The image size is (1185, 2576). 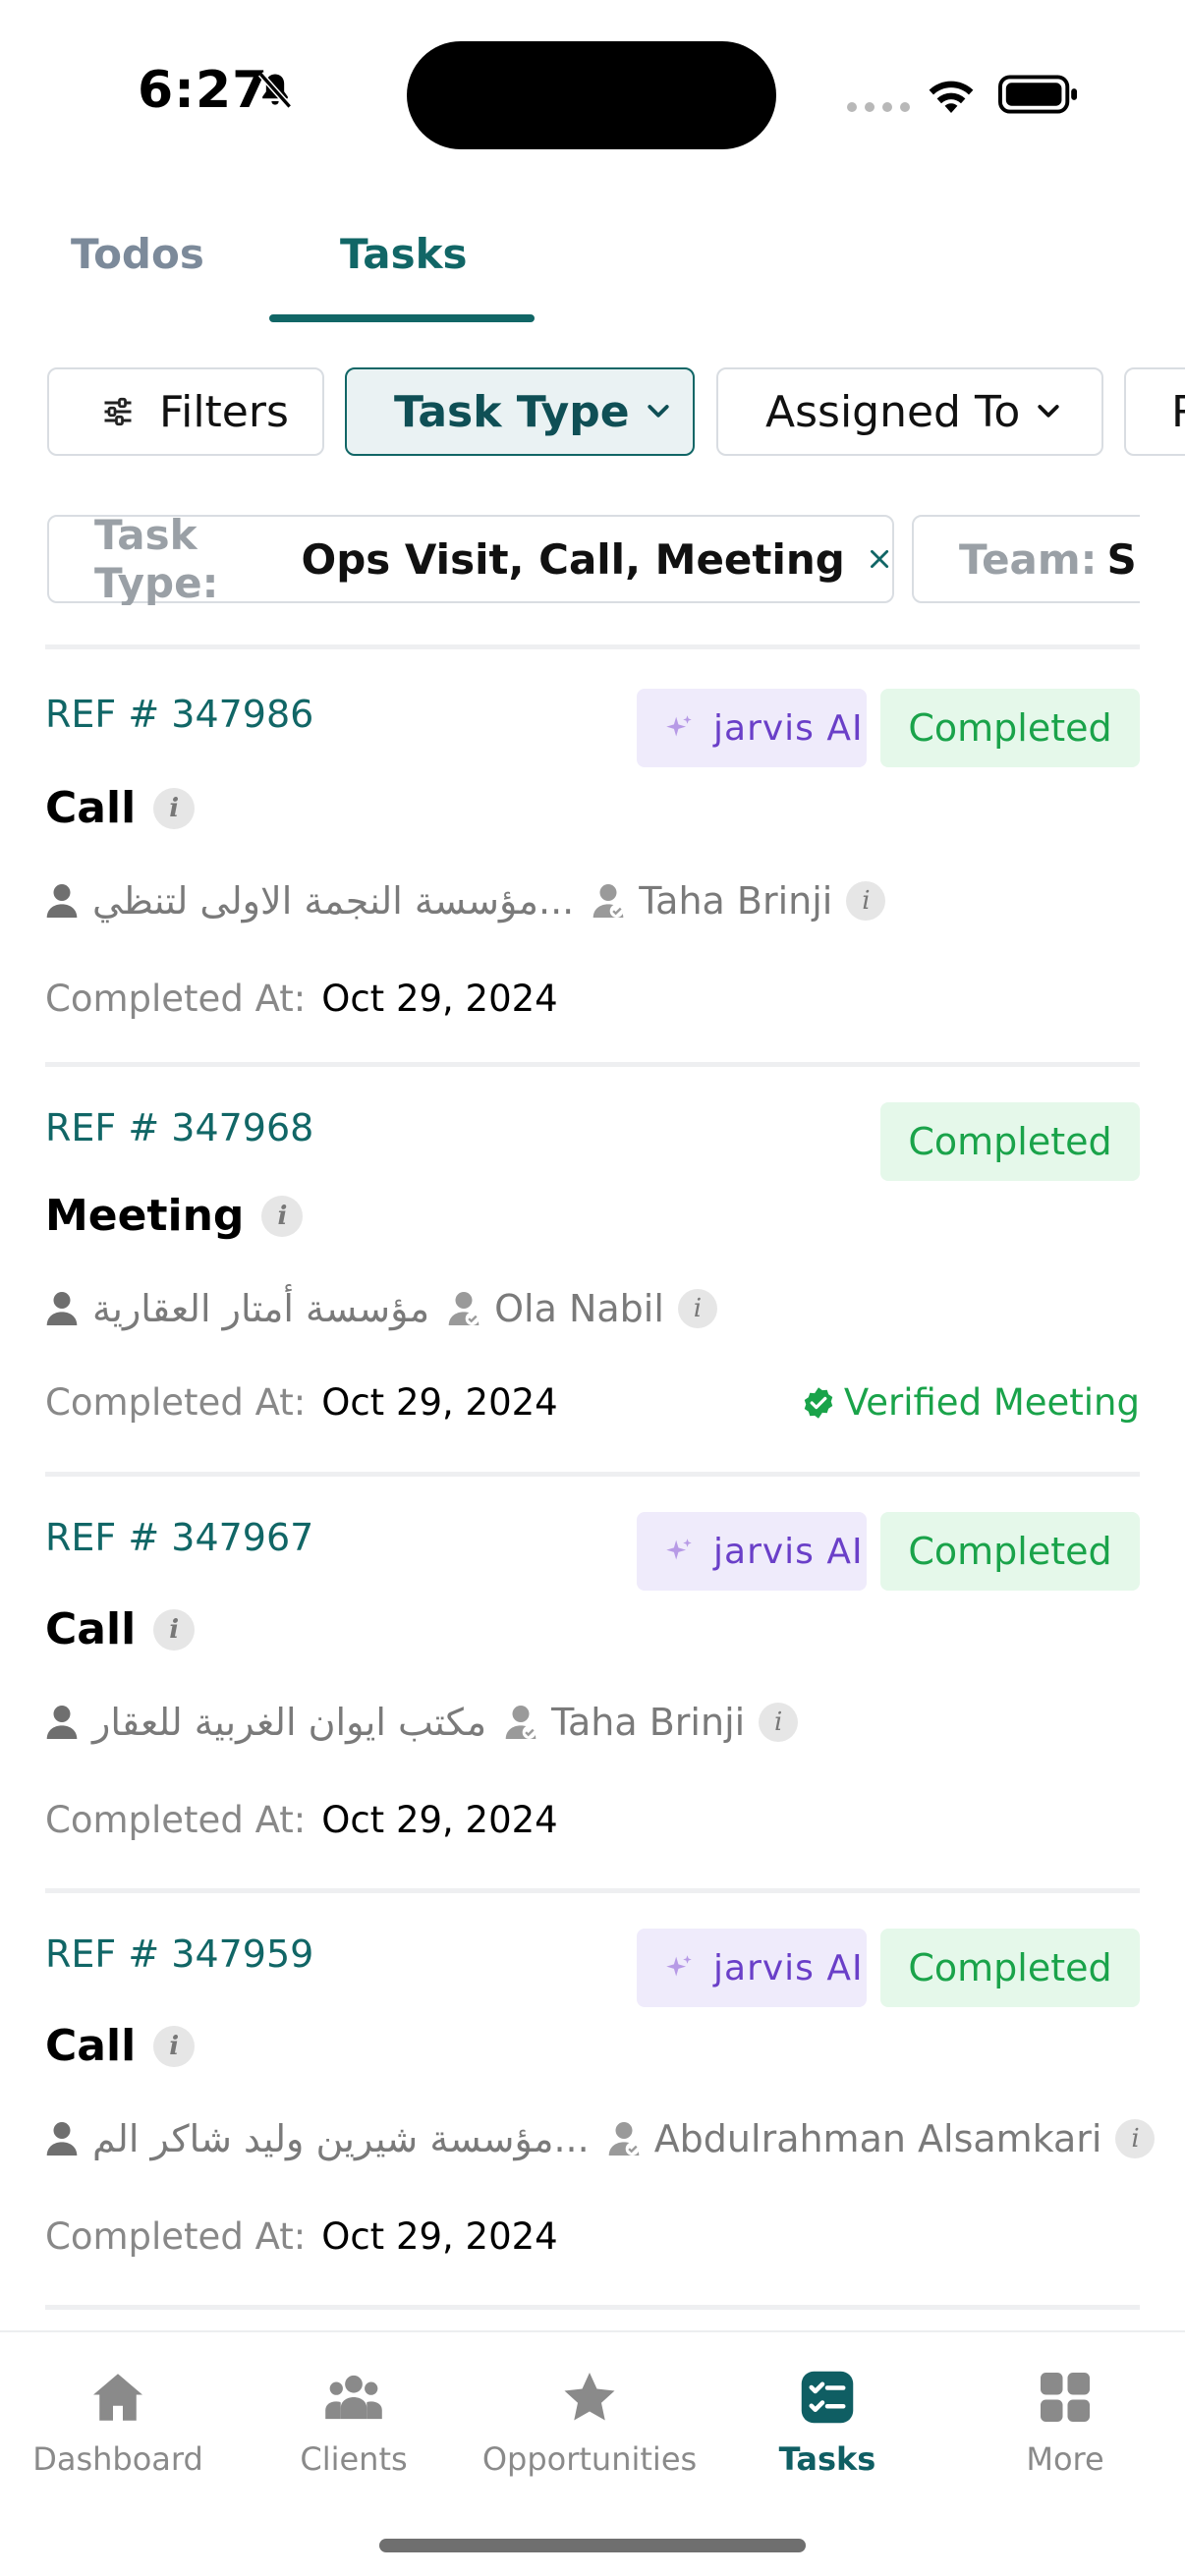 What do you see at coordinates (592, 272) in the screenshot?
I see `tab-bar: Todos Tasks` at bounding box center [592, 272].